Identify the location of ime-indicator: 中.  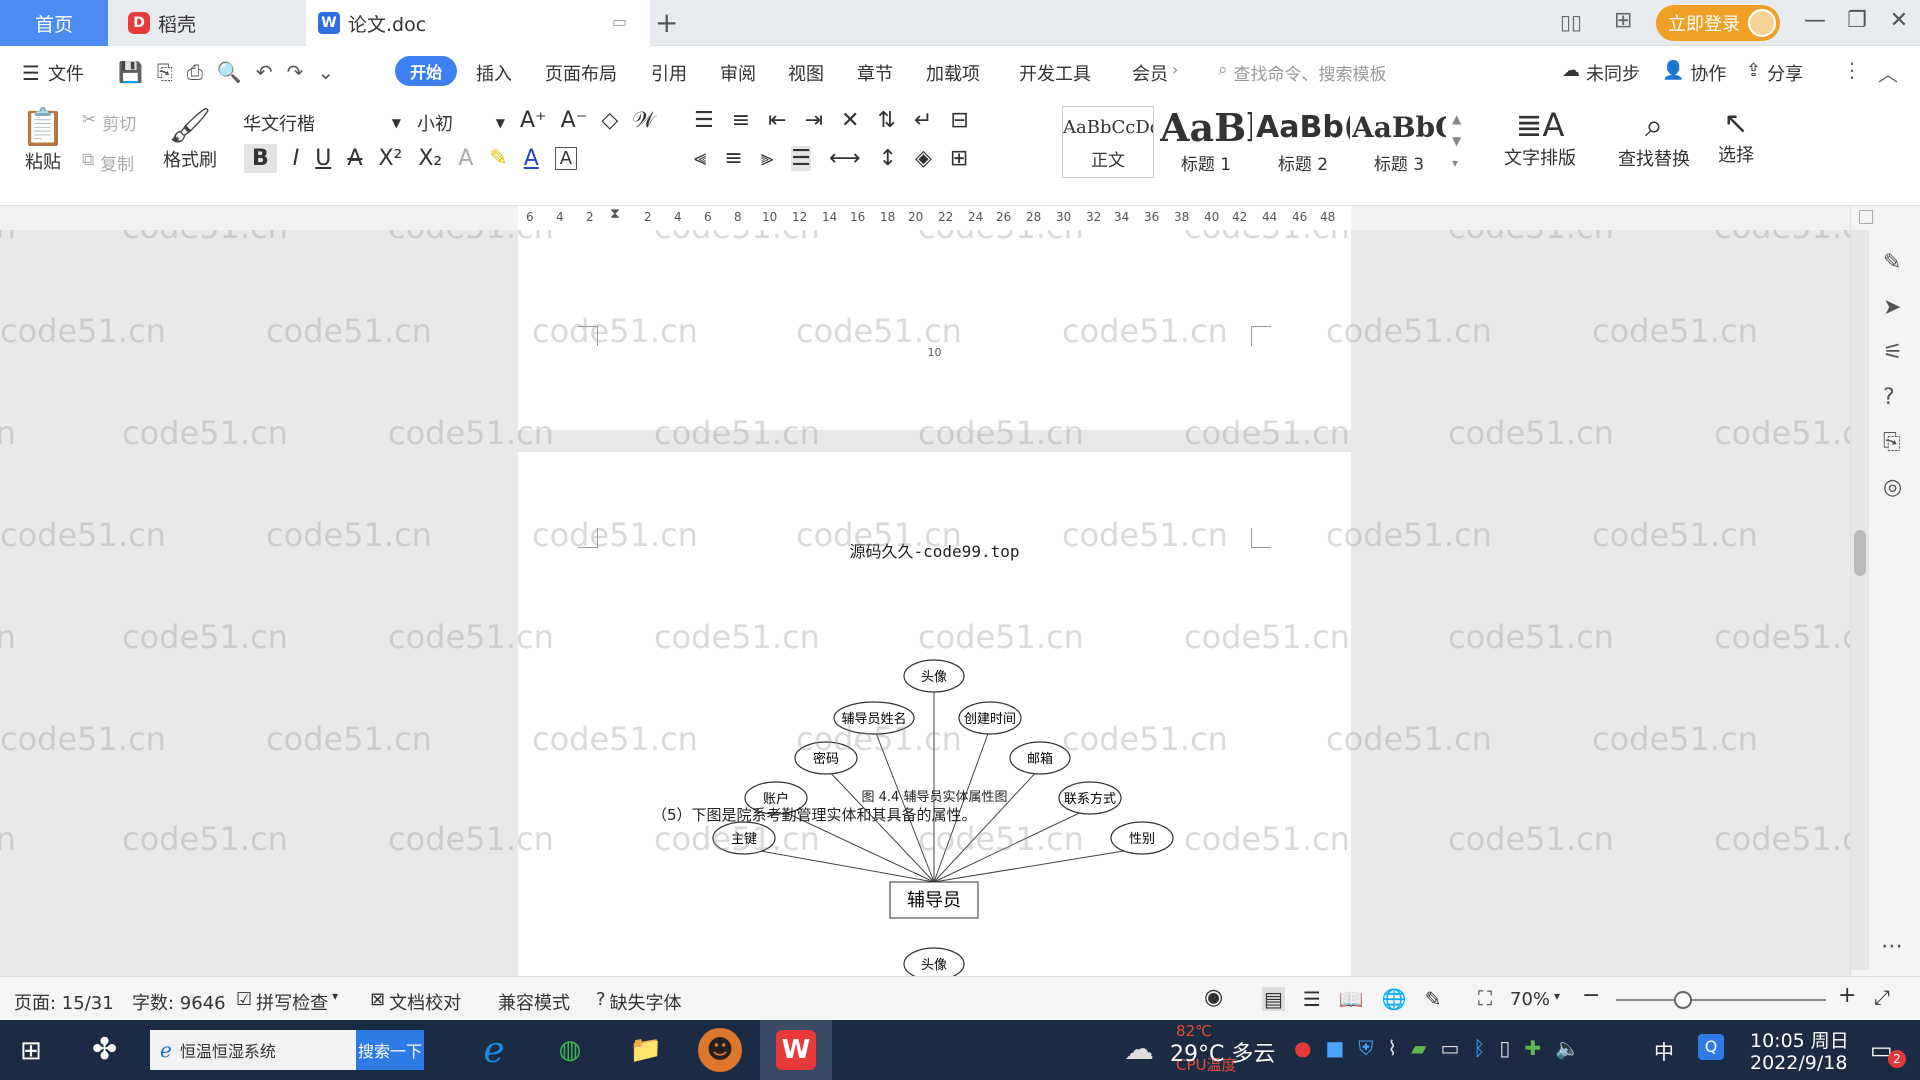
(1664, 1050).